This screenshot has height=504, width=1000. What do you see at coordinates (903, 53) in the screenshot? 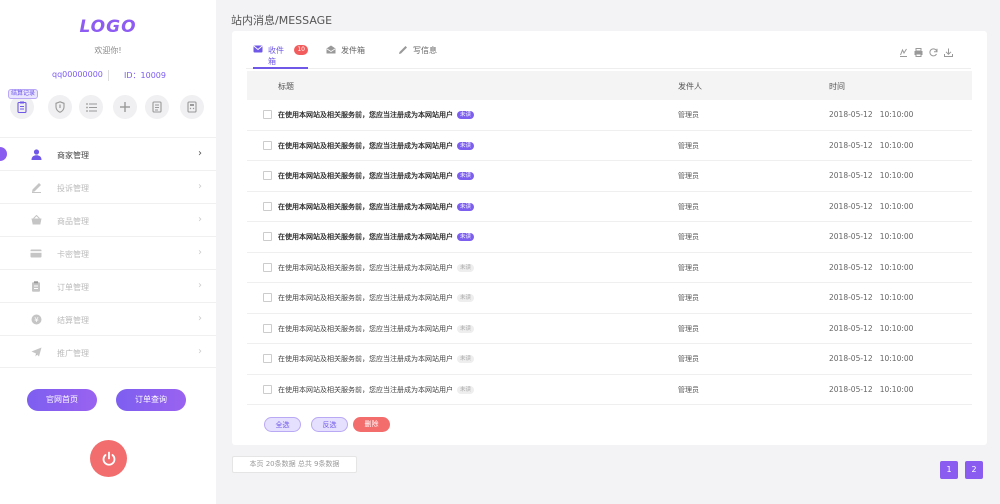
I see `columns-icon` at bounding box center [903, 53].